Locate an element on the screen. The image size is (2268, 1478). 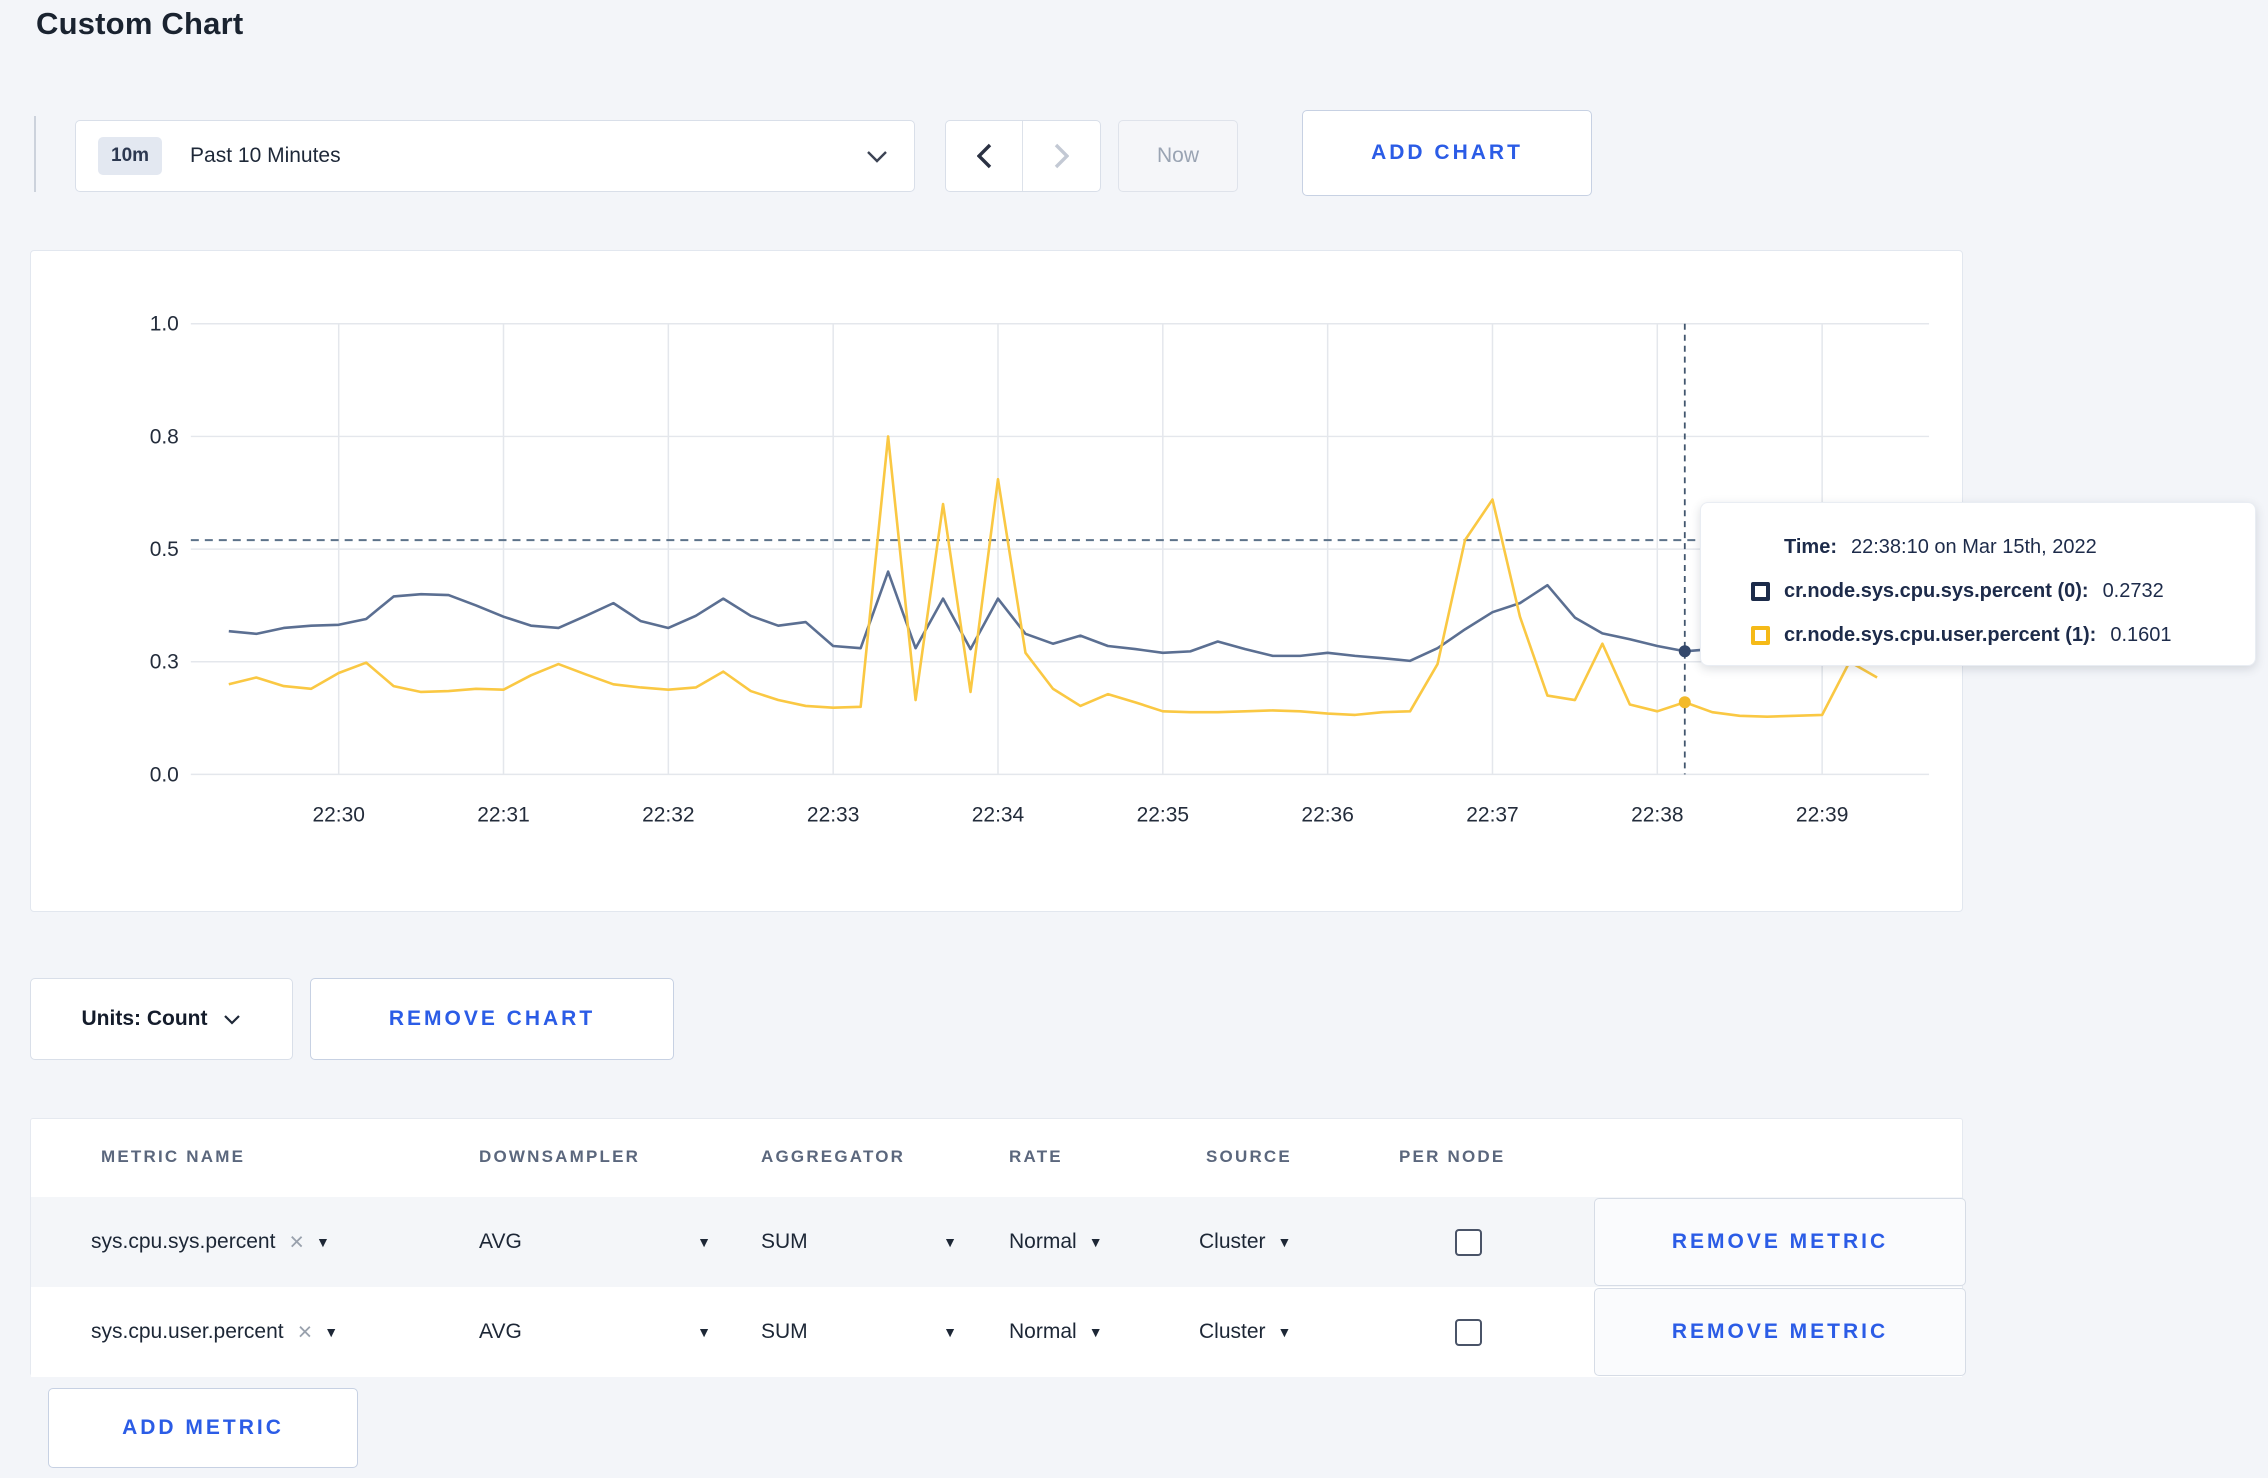
time-range-label: Past 10 Minutes is located at coordinates (265, 155).